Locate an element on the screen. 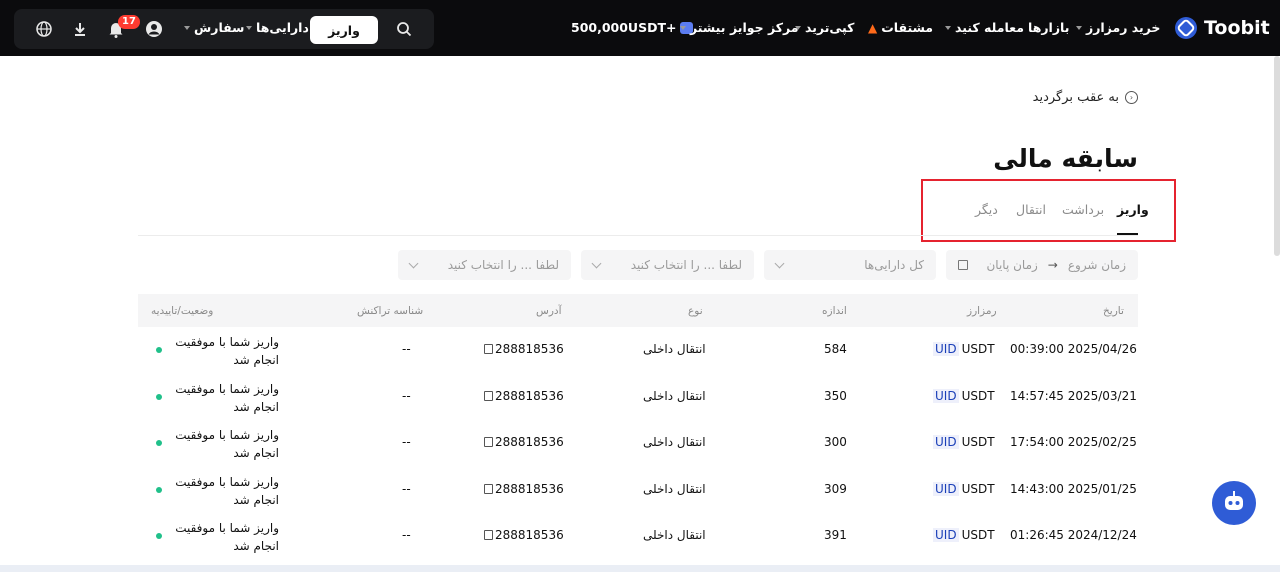  tab-deposit: واریز is located at coordinates (1133, 209).